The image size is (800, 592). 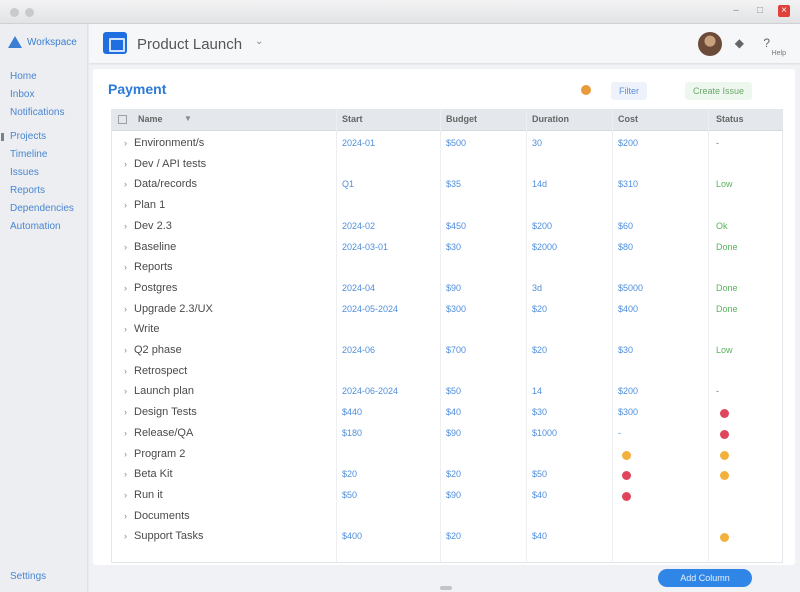 What do you see at coordinates (352, 433) in the screenshot?
I see `cell-start: $180` at bounding box center [352, 433].